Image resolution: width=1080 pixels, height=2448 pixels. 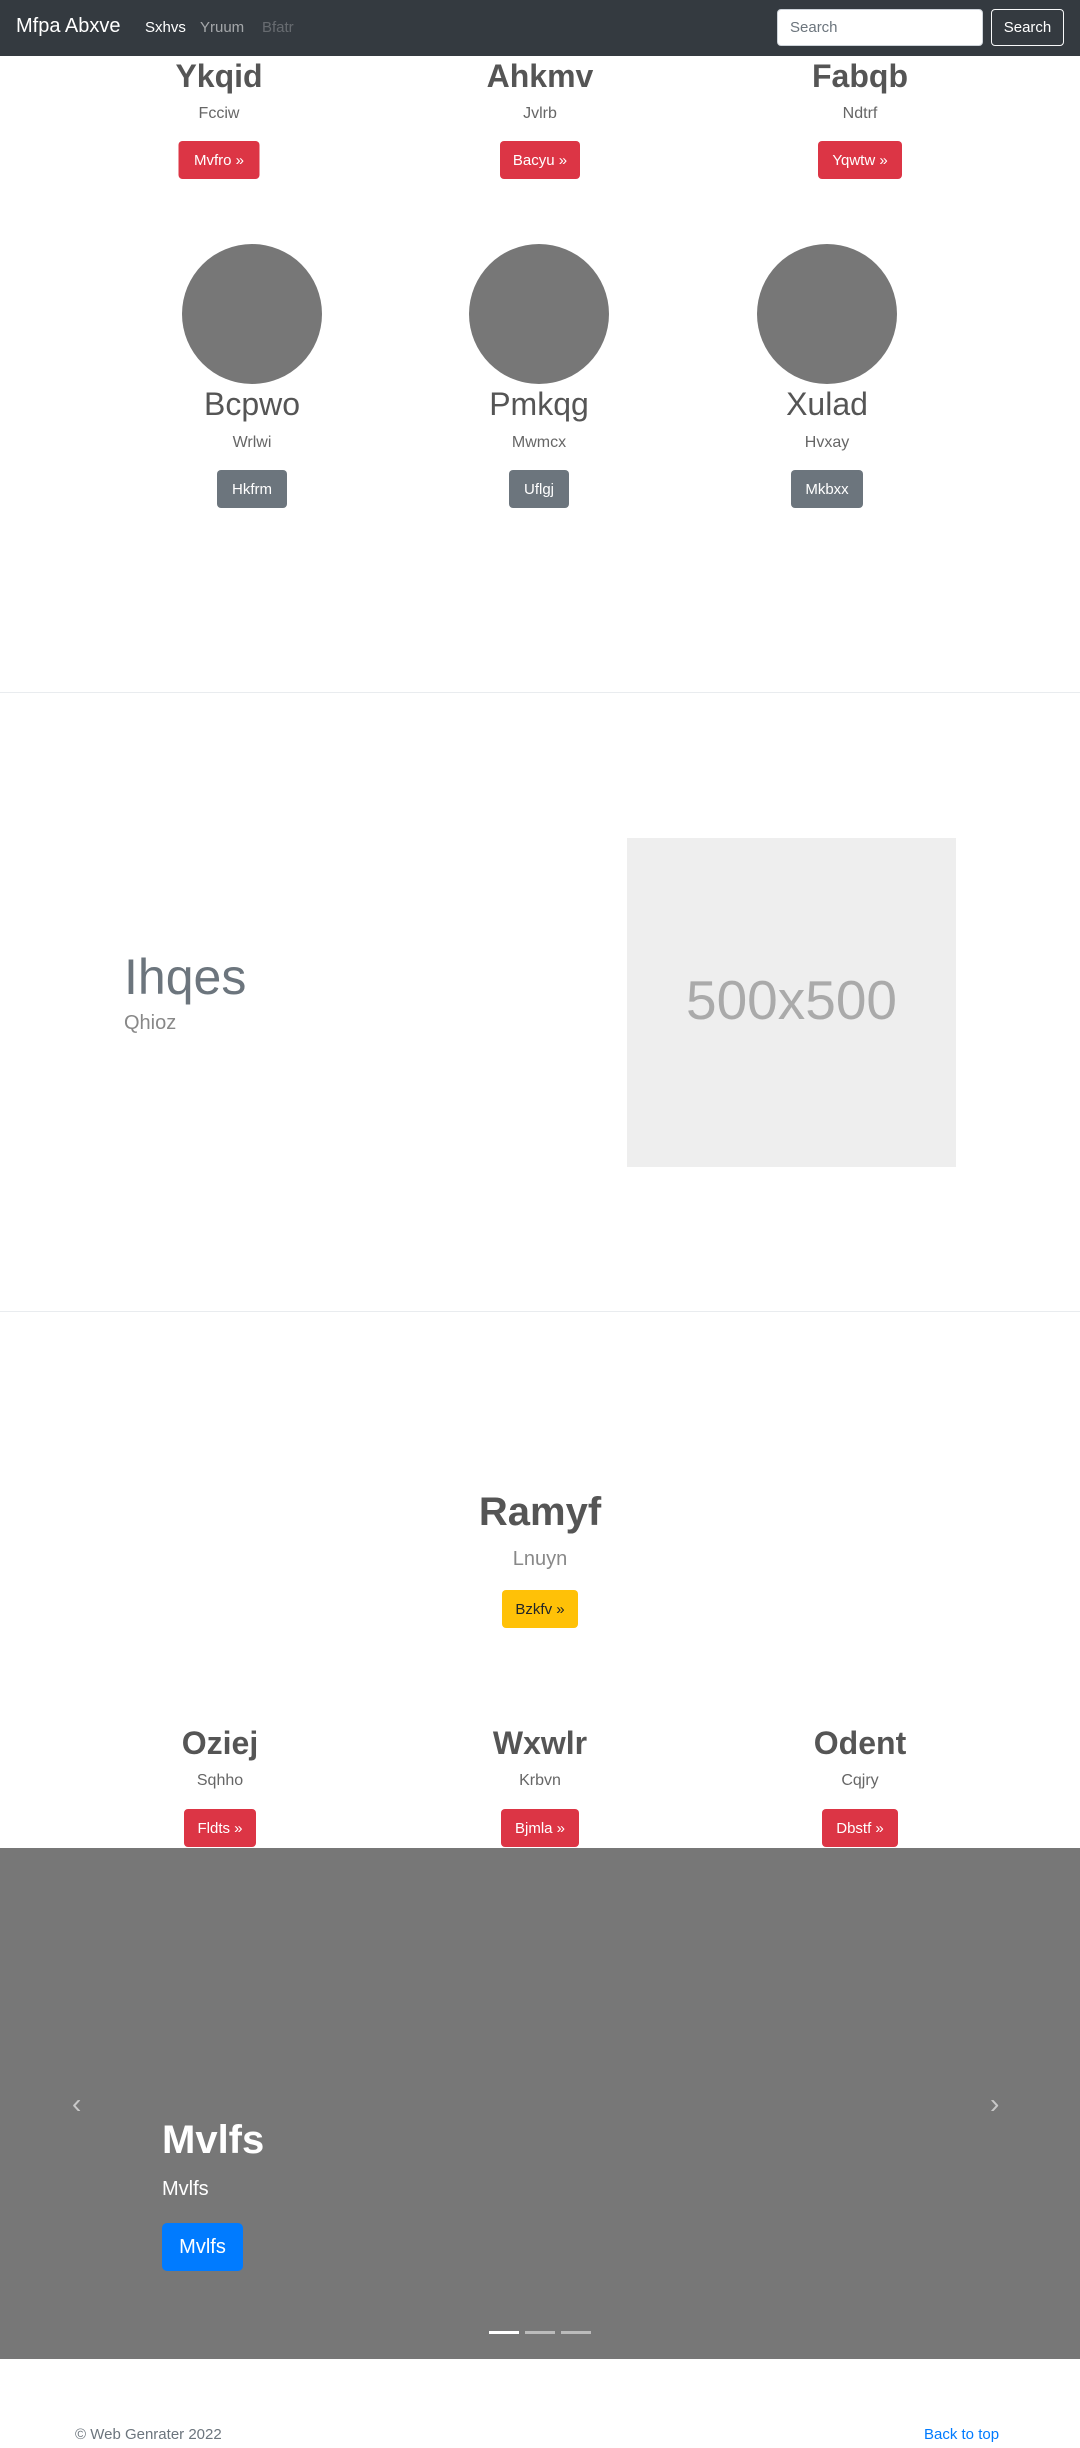 What do you see at coordinates (68, 26) in the screenshot?
I see `navbar-brand: Mfpa Abxve` at bounding box center [68, 26].